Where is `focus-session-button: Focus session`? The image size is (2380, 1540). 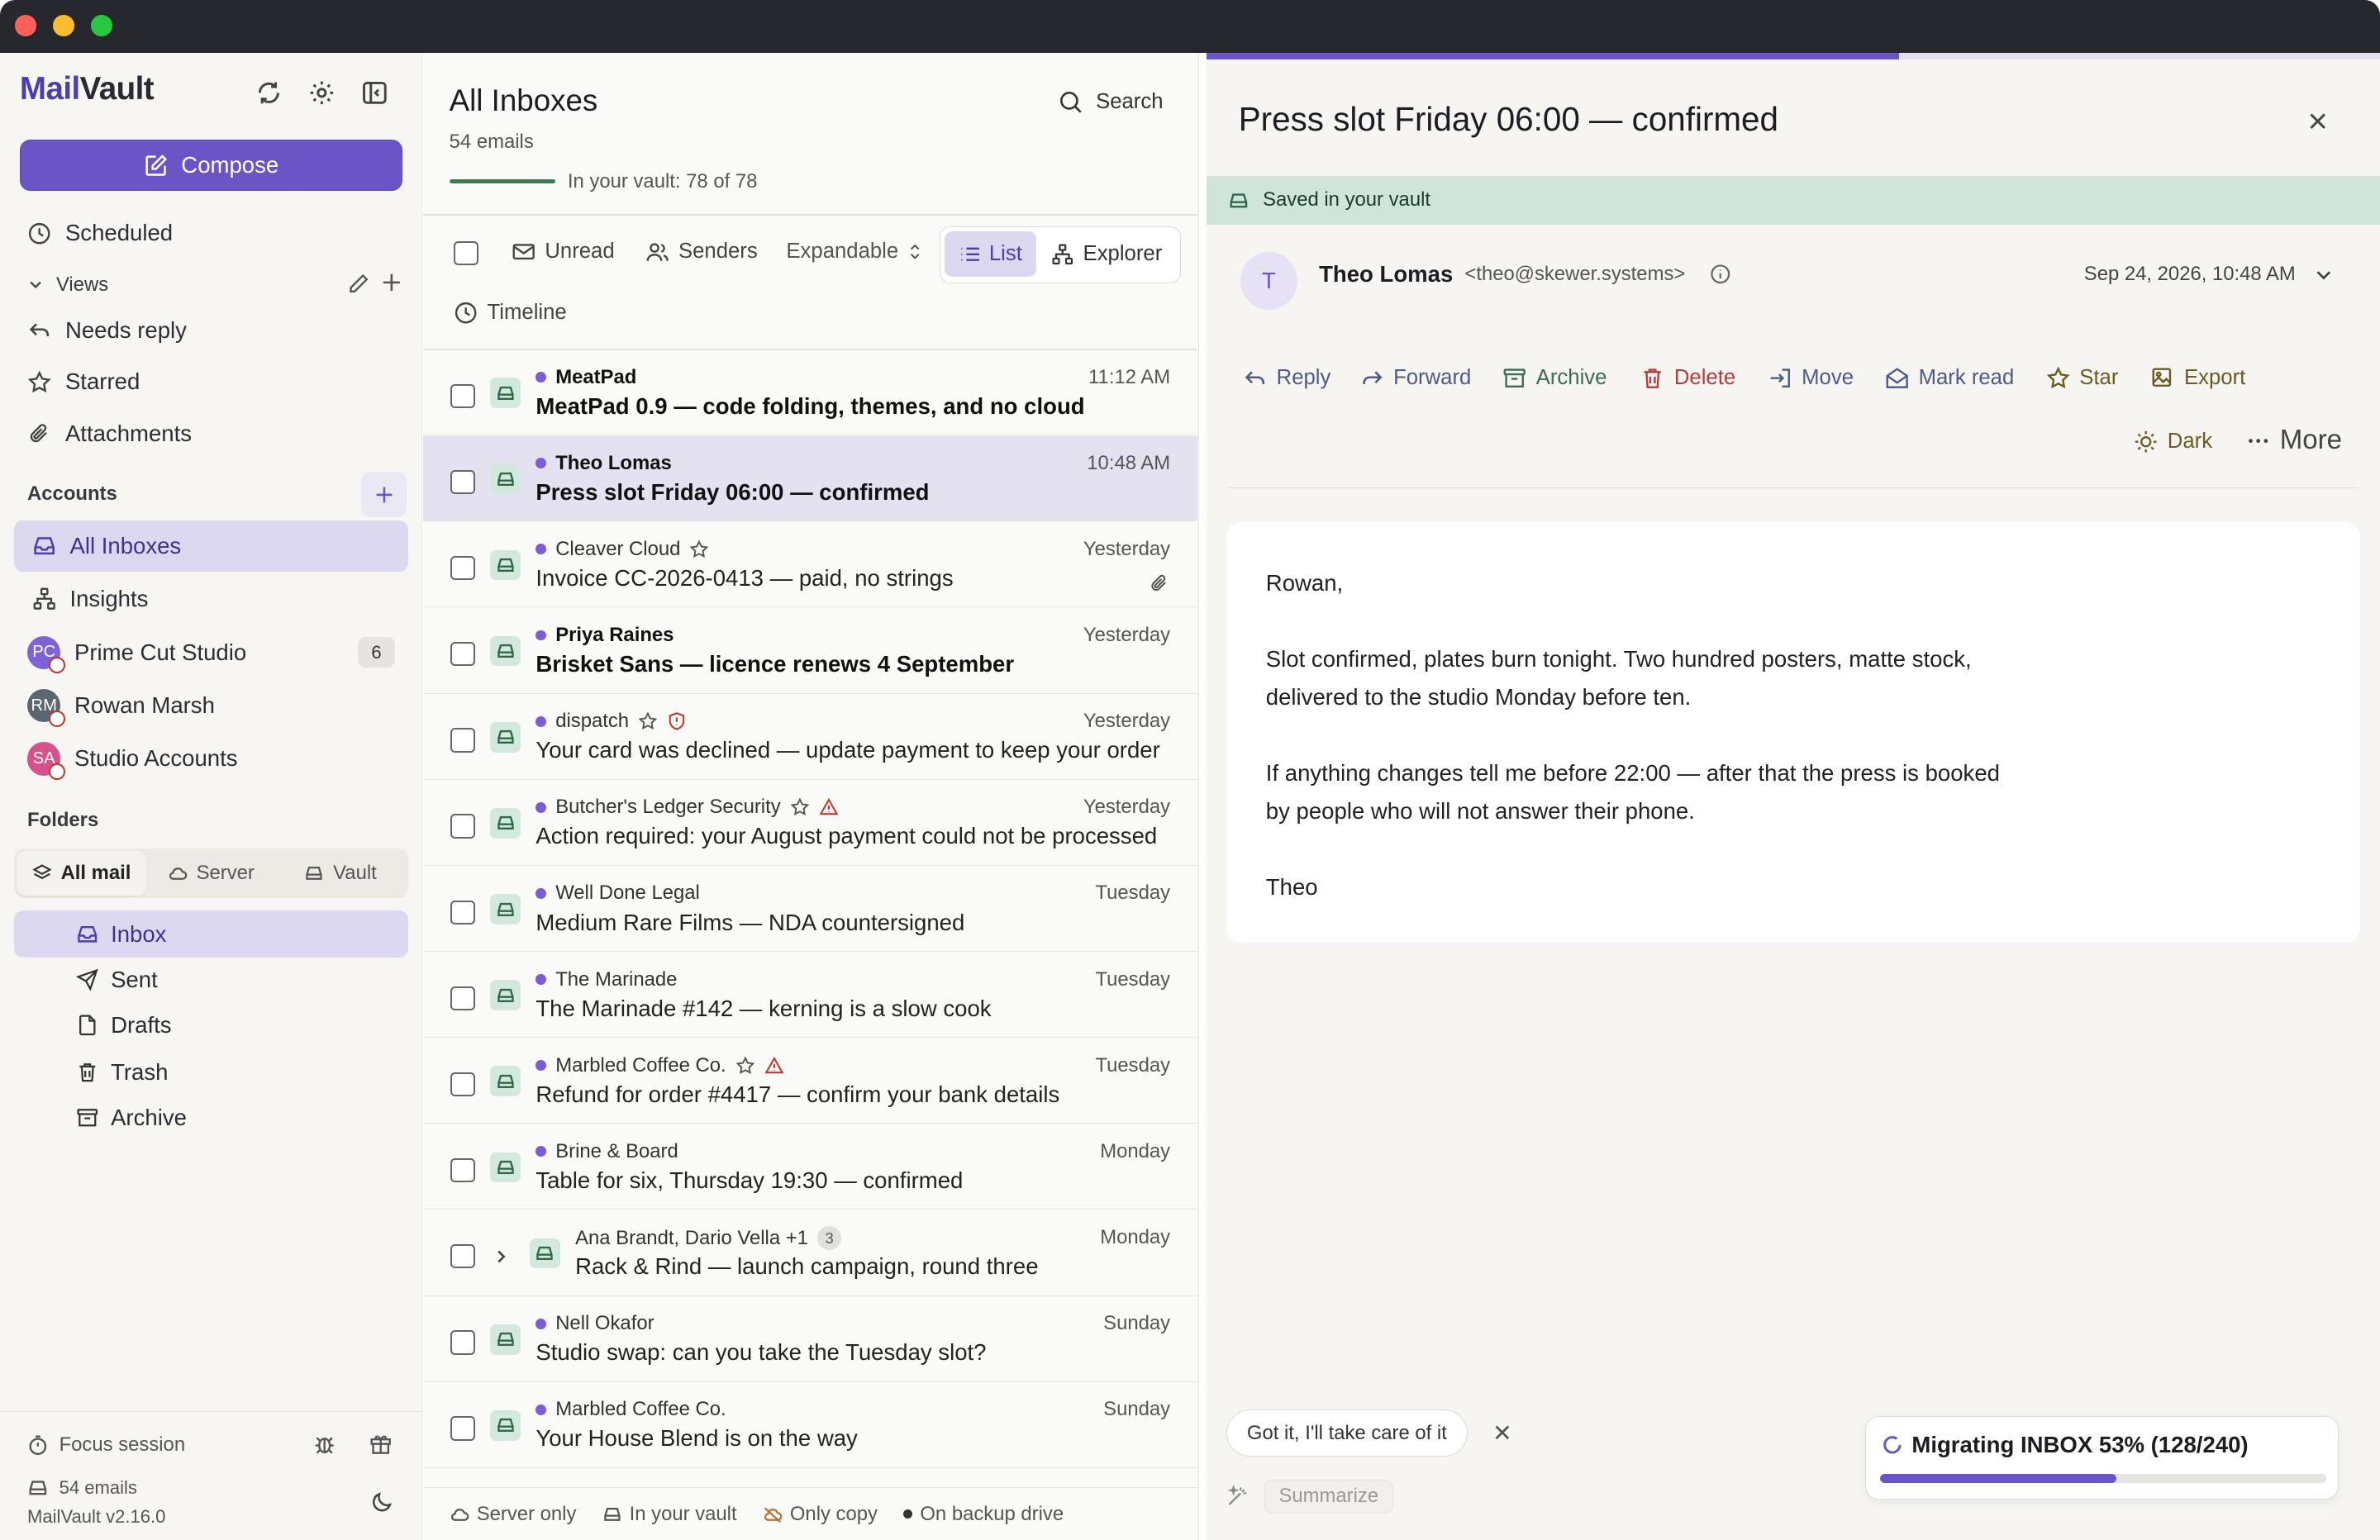
focus-session-button: Focus session is located at coordinates (106, 1445).